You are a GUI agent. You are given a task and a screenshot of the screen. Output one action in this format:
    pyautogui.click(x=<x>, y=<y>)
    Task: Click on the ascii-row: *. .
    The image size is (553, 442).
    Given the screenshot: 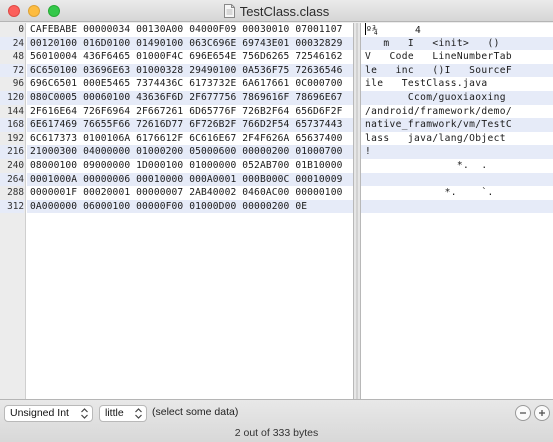 What is the action you would take?
    pyautogui.click(x=457, y=166)
    